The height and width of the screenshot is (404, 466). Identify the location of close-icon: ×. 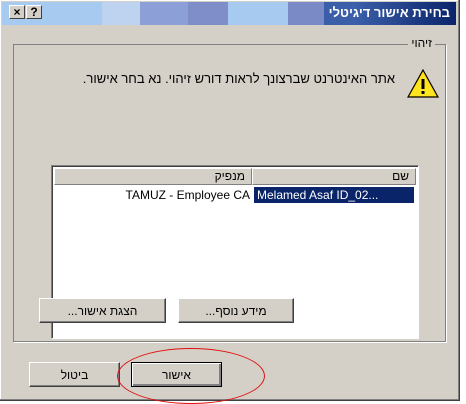
(17, 12).